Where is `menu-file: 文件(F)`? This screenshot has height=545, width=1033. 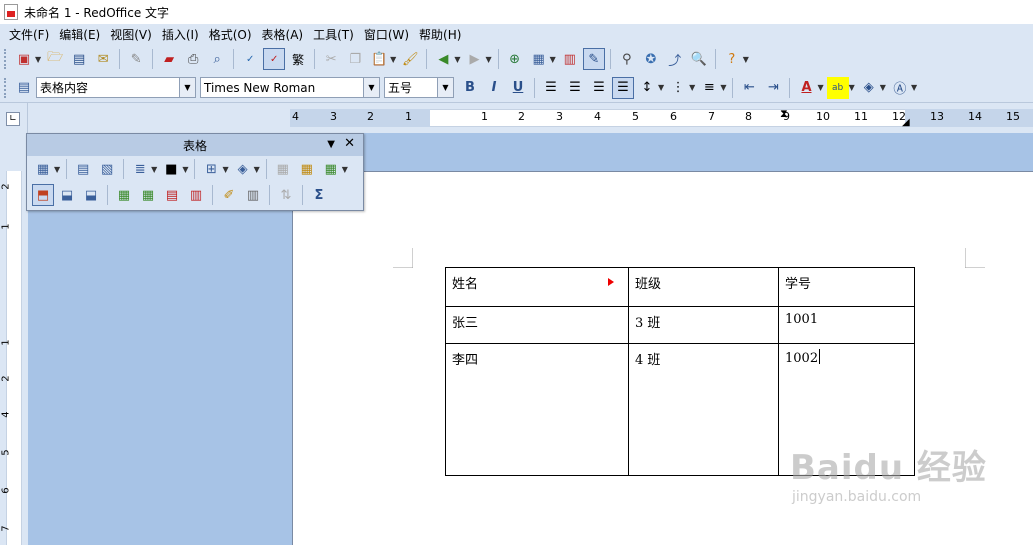 menu-file: 文件(F) is located at coordinates (29, 34).